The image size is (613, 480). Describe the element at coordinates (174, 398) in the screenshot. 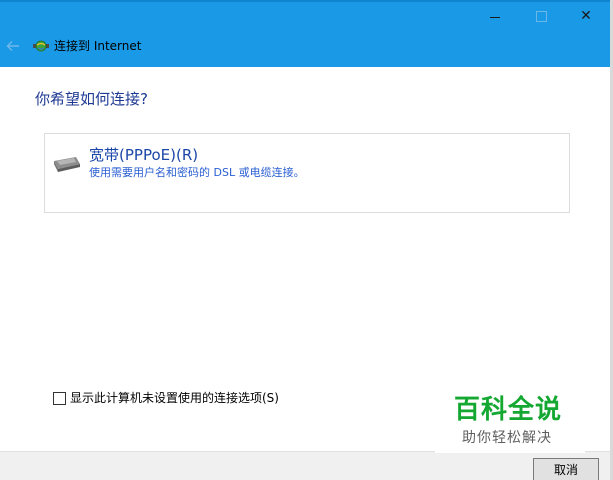

I see `show-options-label: 显示此计算机未设置使用的连接选项(S)` at that location.